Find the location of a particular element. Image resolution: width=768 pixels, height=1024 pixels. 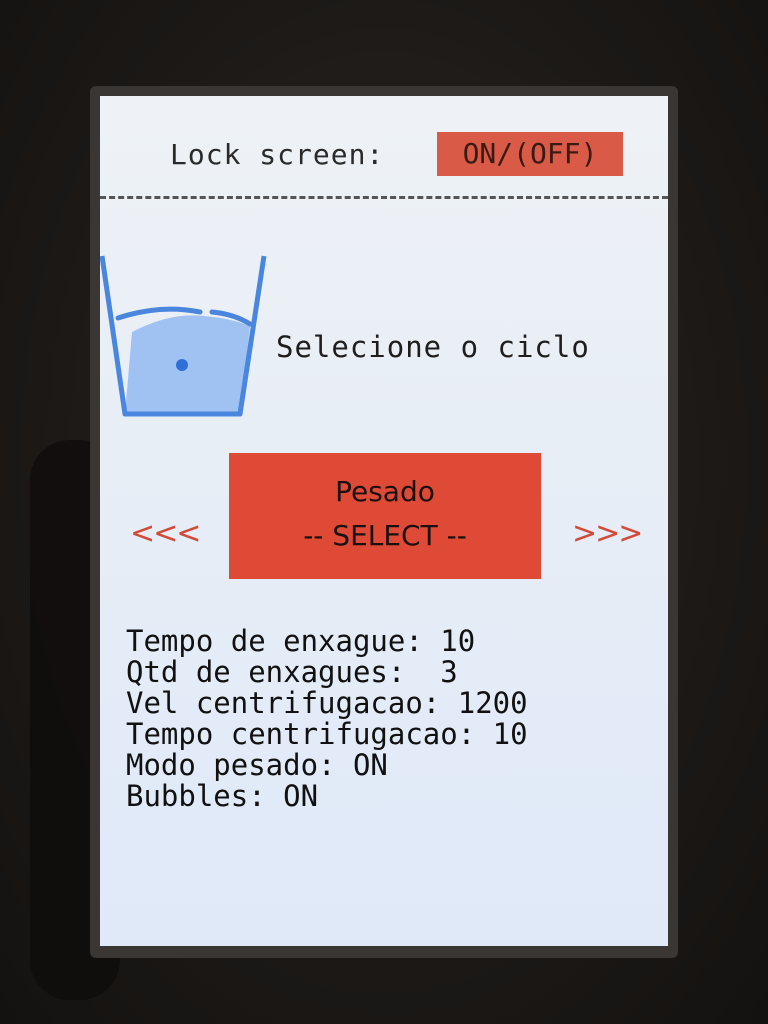

select-cycle-prompt: Selecione o ciclo is located at coordinates (433, 347).